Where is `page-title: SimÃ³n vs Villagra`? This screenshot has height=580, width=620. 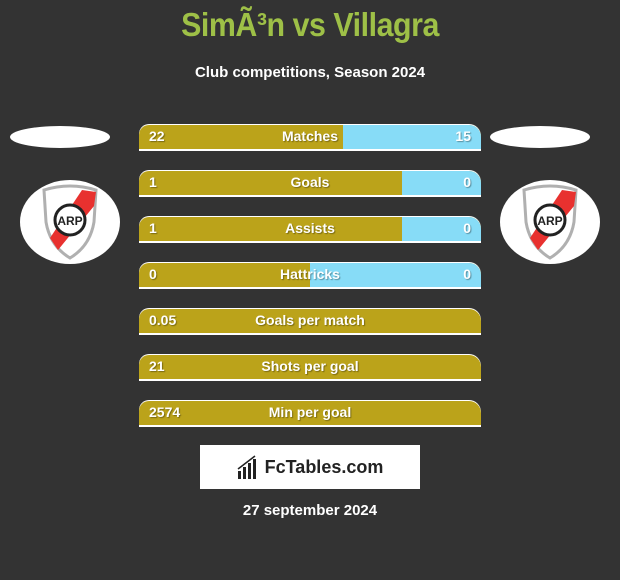
page-title: SimÃ³n vs Villagra is located at coordinates (310, 24).